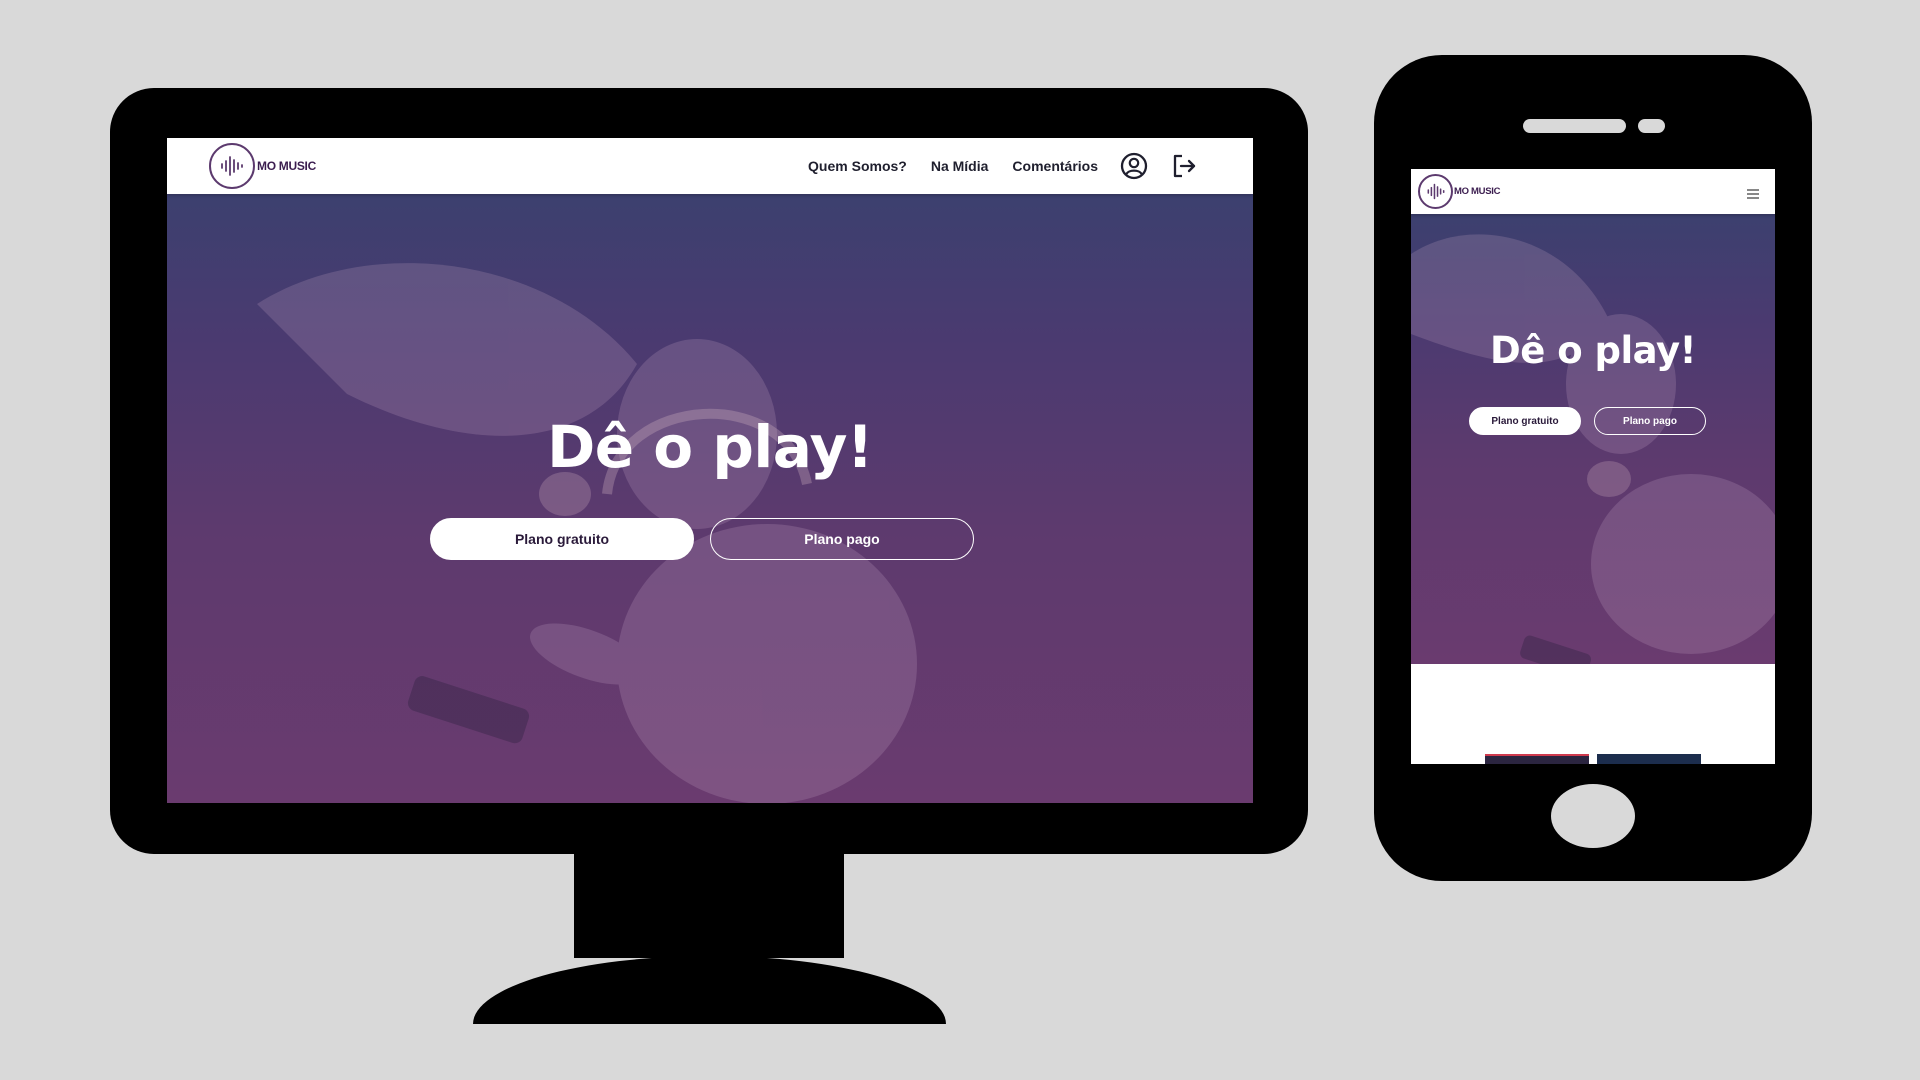 The image size is (1920, 1080). Describe the element at coordinates (1651, 126) in the screenshot. I see `phone-camera` at that location.